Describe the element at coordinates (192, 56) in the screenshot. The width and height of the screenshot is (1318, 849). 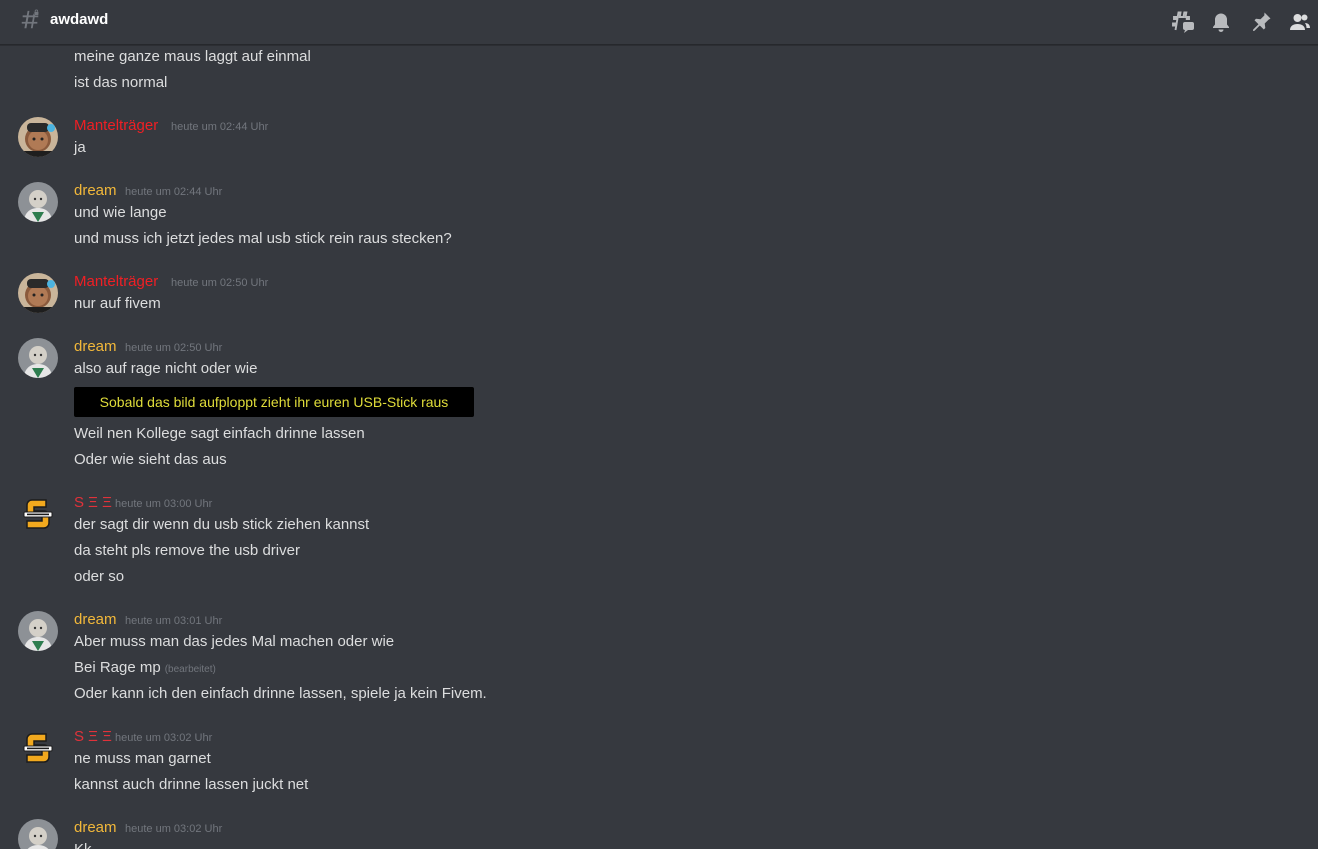
I see `message-text: meine ganze maus laggt auf einmal` at that location.